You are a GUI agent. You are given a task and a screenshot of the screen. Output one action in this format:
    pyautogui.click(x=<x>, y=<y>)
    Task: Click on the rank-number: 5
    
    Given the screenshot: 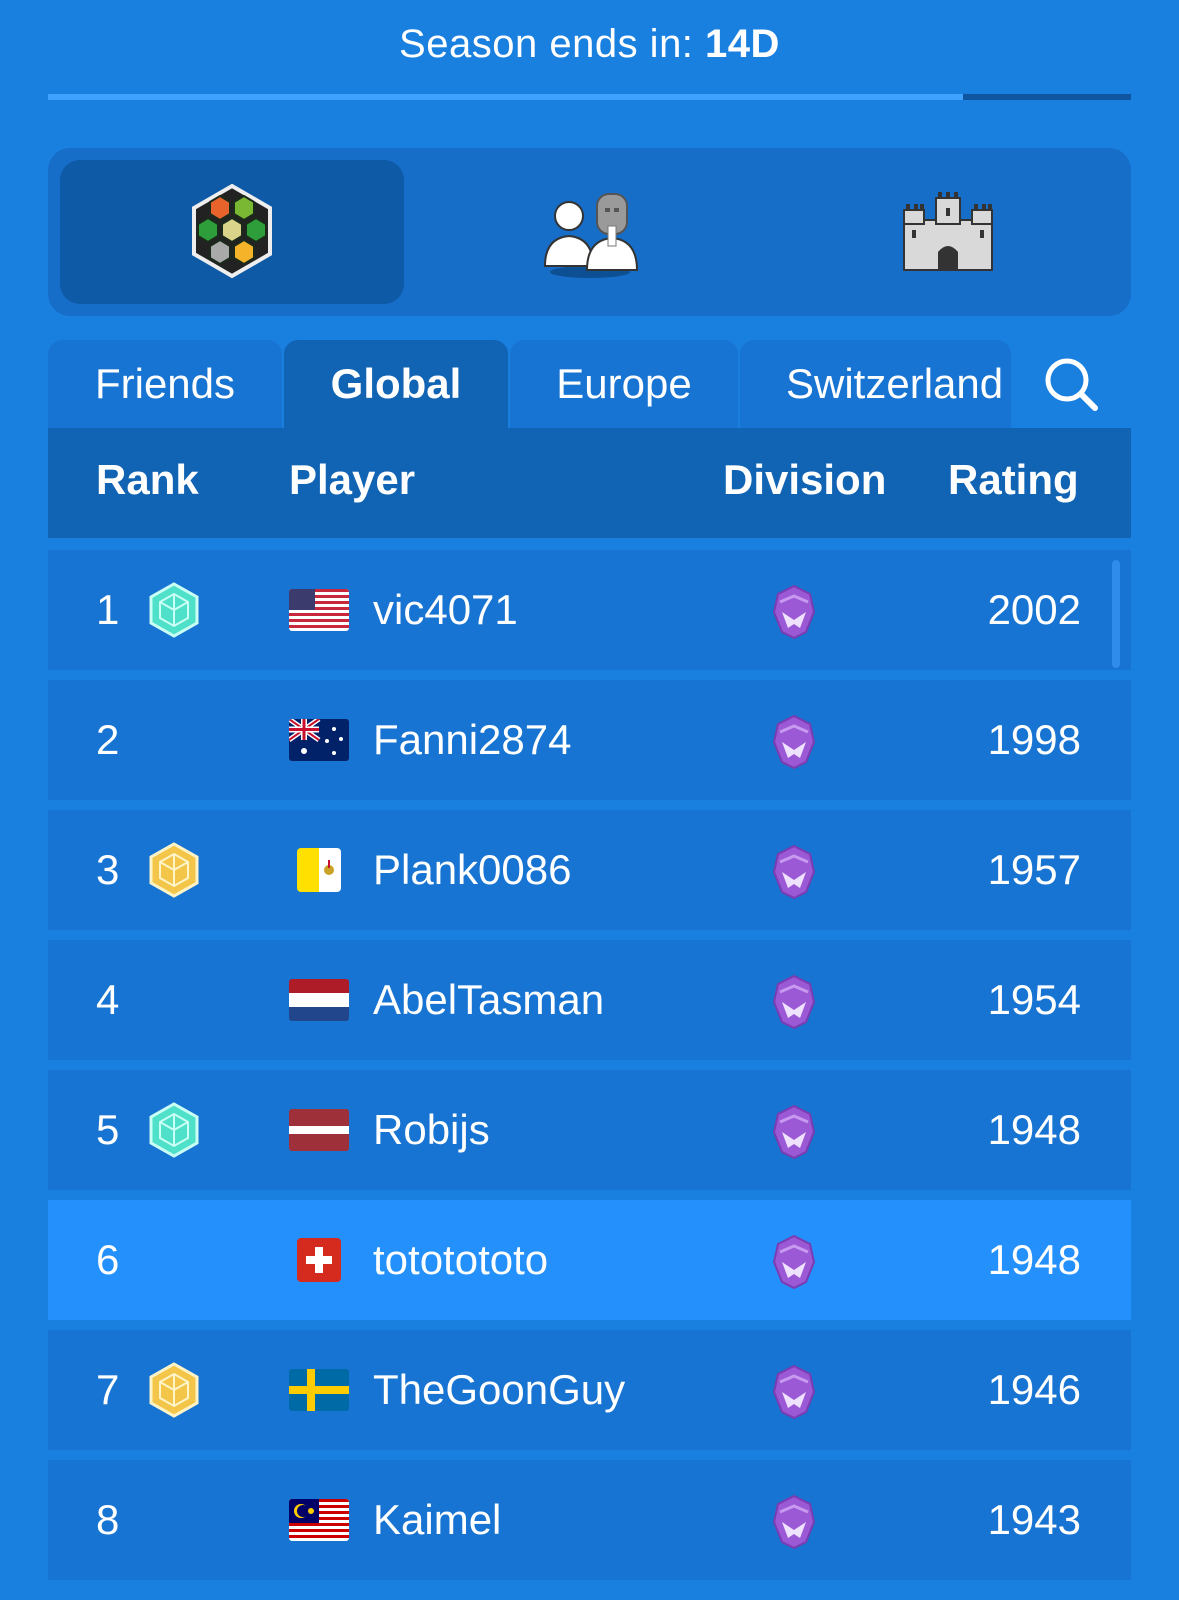 What is the action you would take?
    pyautogui.click(x=108, y=1129)
    